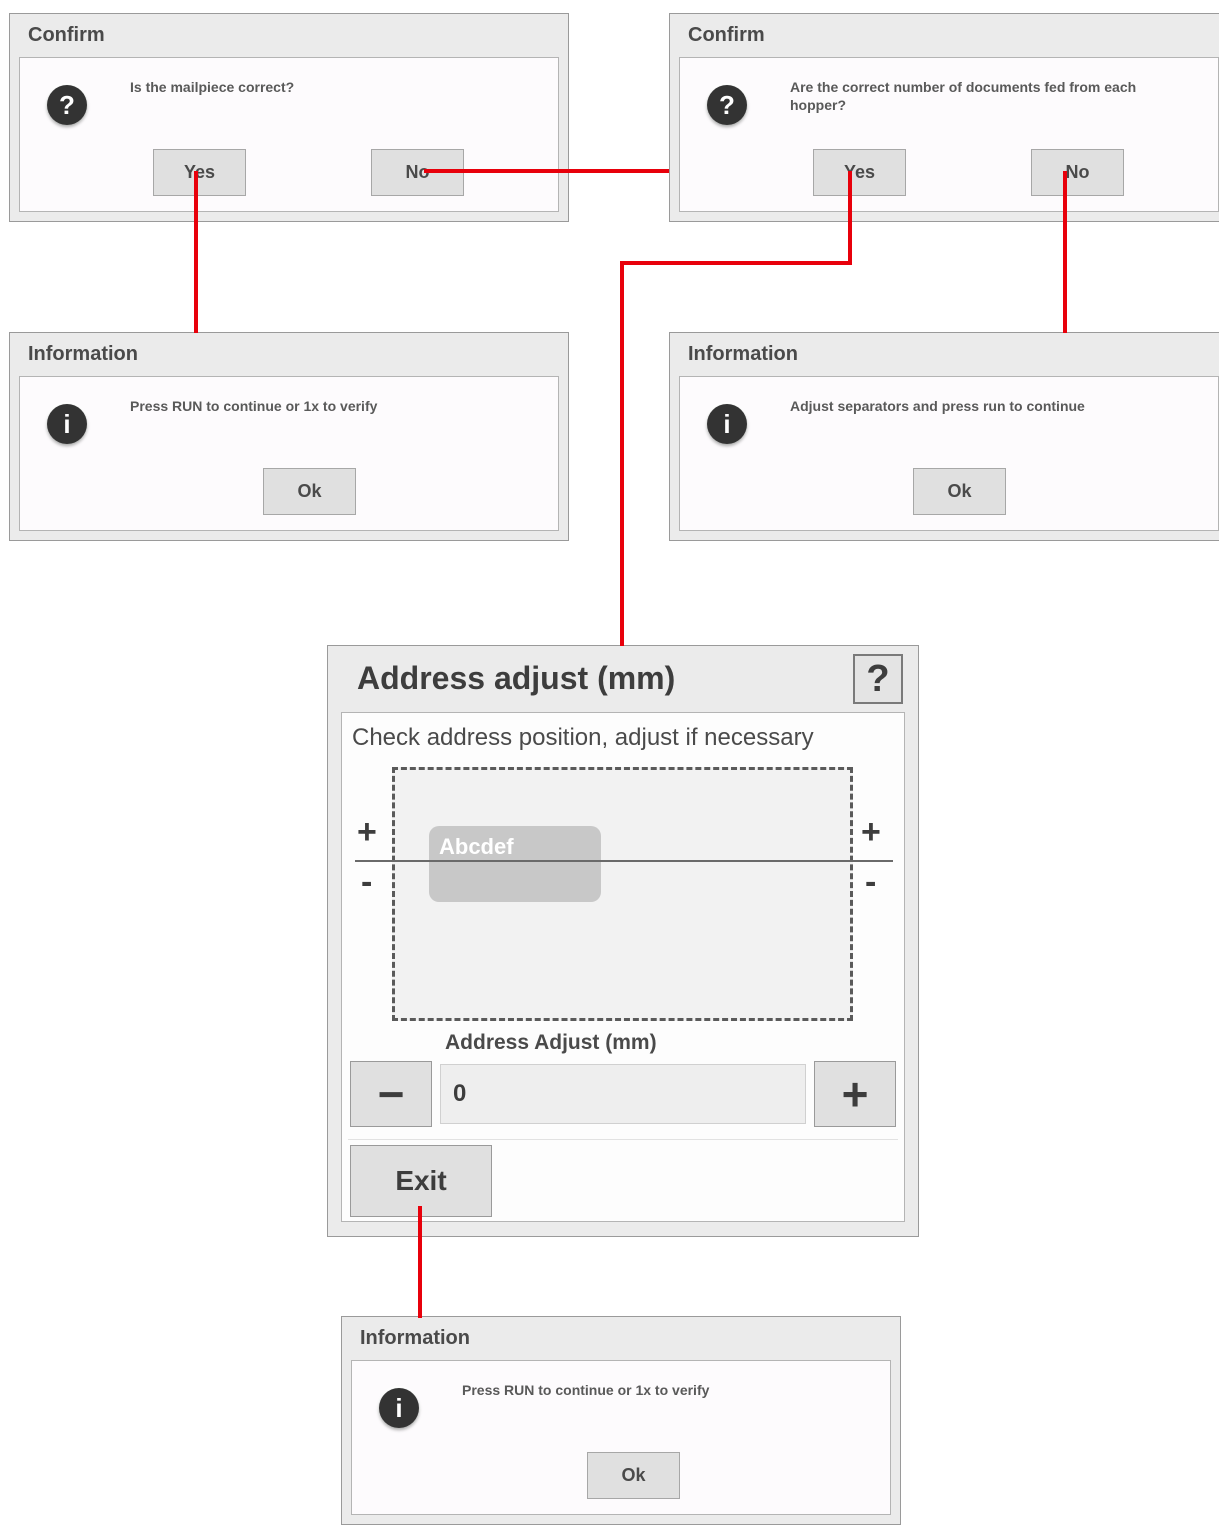  I want to click on left-minus-marker: -, so click(367, 882).